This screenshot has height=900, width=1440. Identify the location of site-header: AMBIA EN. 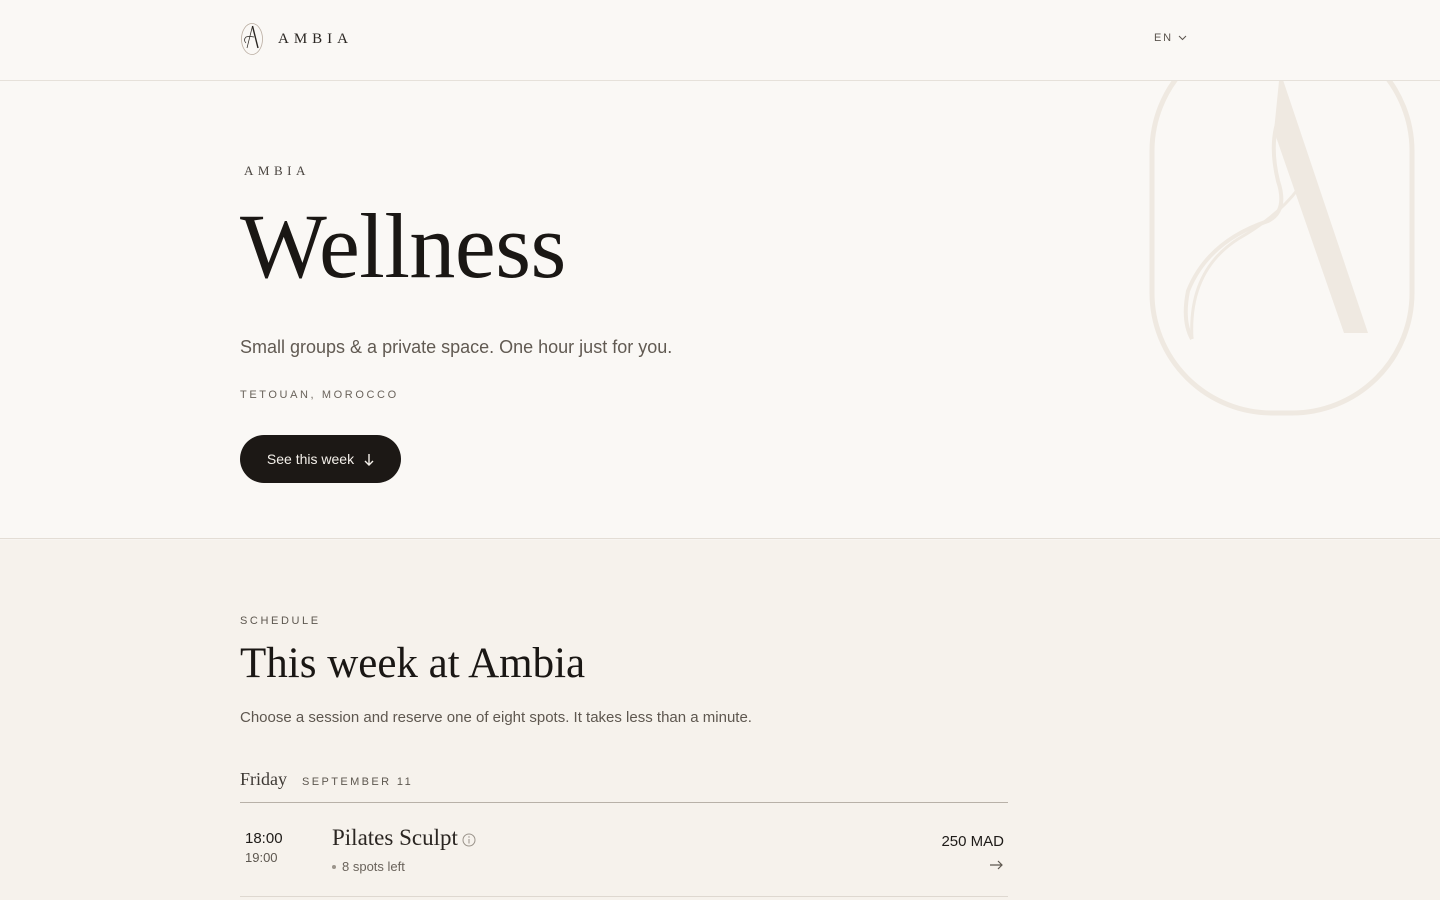
(720, 40).